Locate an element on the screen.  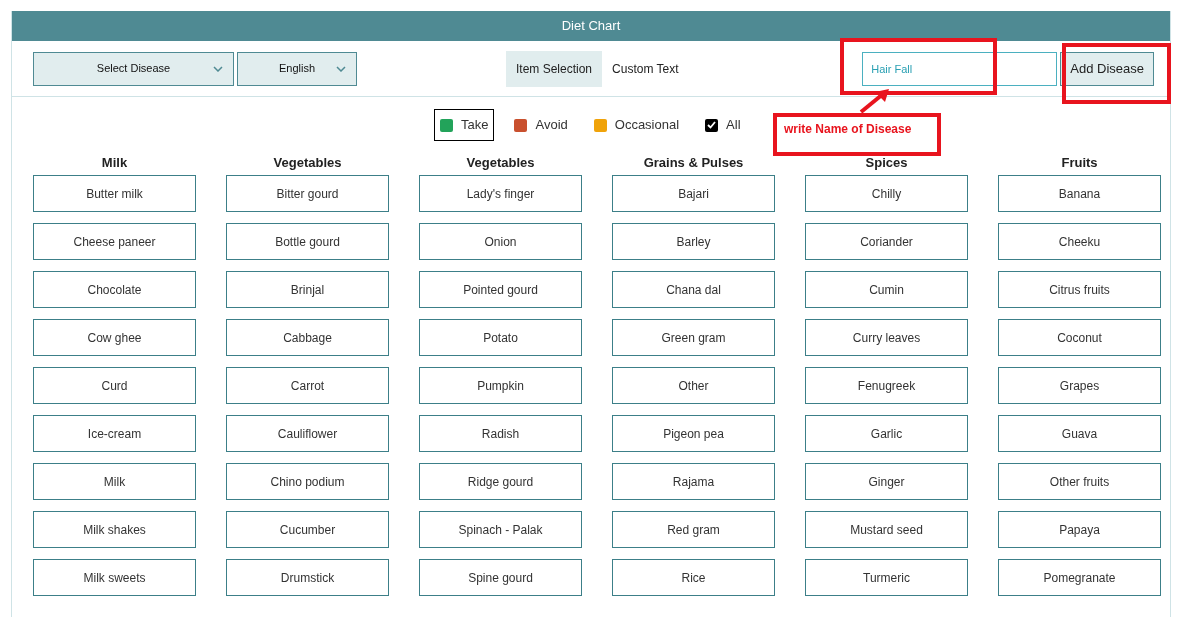
food-item-button: Chana dal is located at coordinates (693, 289).